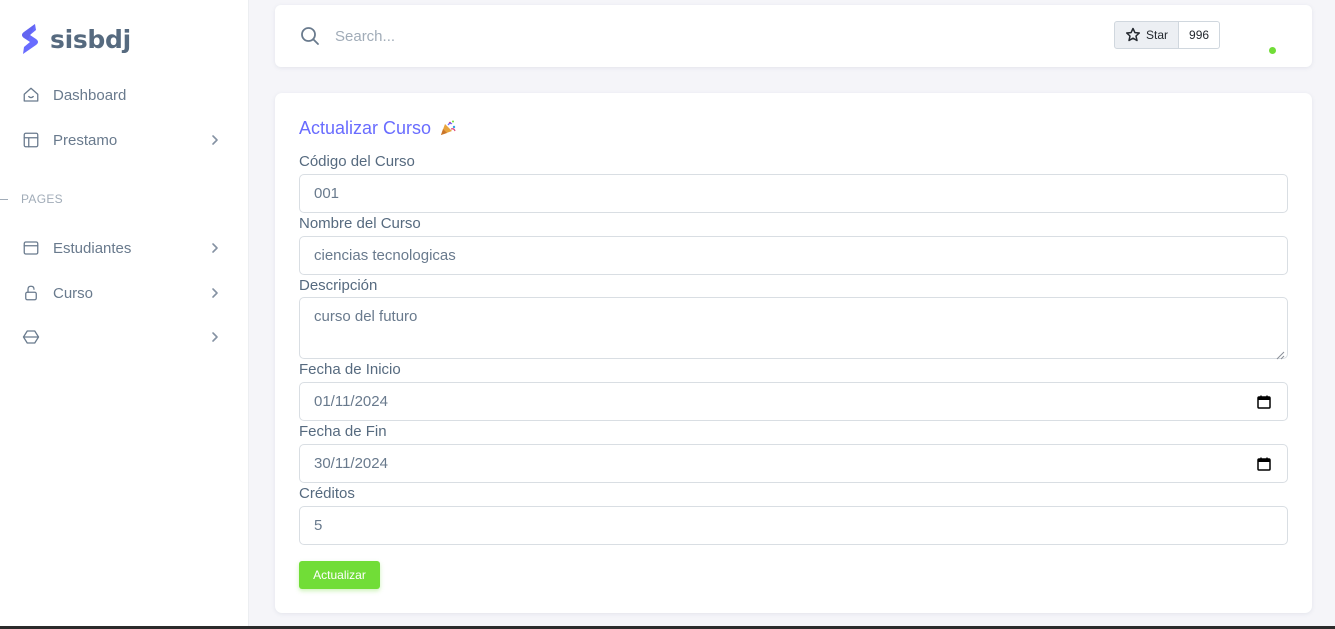 The width and height of the screenshot is (1335, 629). I want to click on sidebar-item-label: Dashboard, so click(90, 95).